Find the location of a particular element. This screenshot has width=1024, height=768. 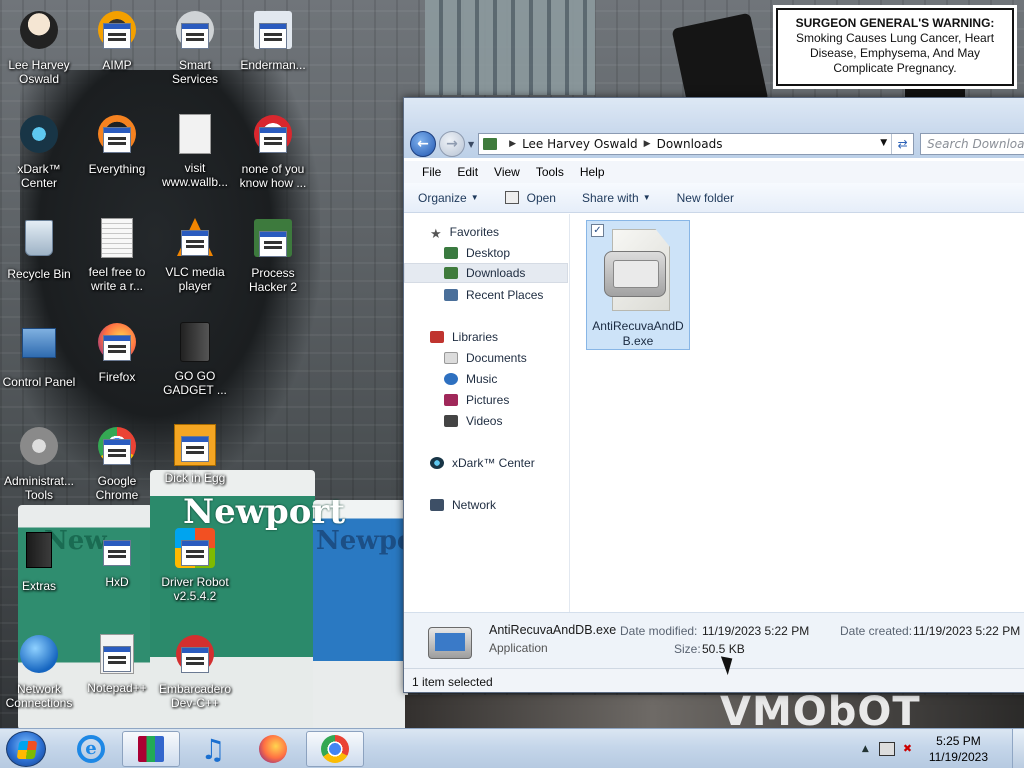

nav-videos: Videos is located at coordinates (486, 421).